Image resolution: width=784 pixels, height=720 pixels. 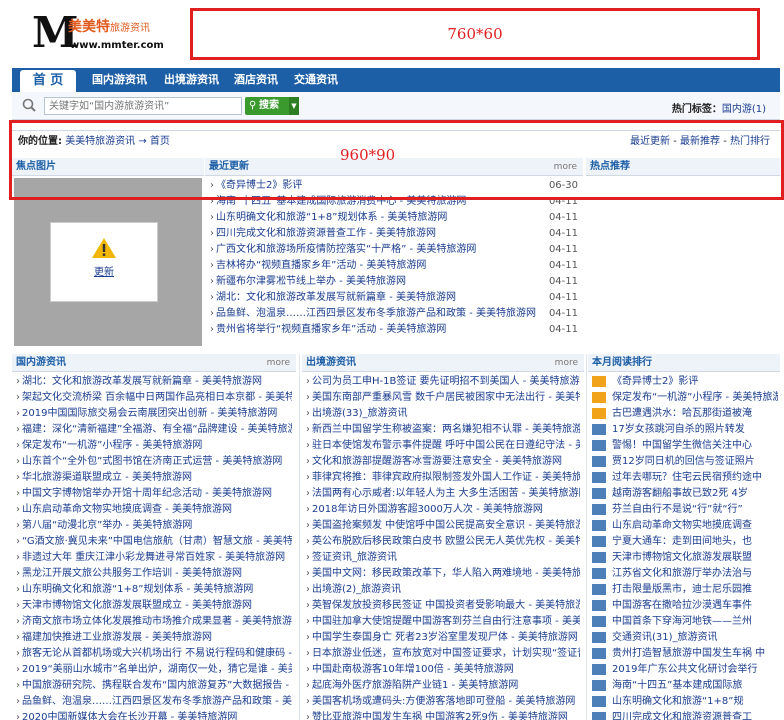 I want to click on ranking-item-link: 江苏省文化和旅游厅举办法治与, so click(x=682, y=573).